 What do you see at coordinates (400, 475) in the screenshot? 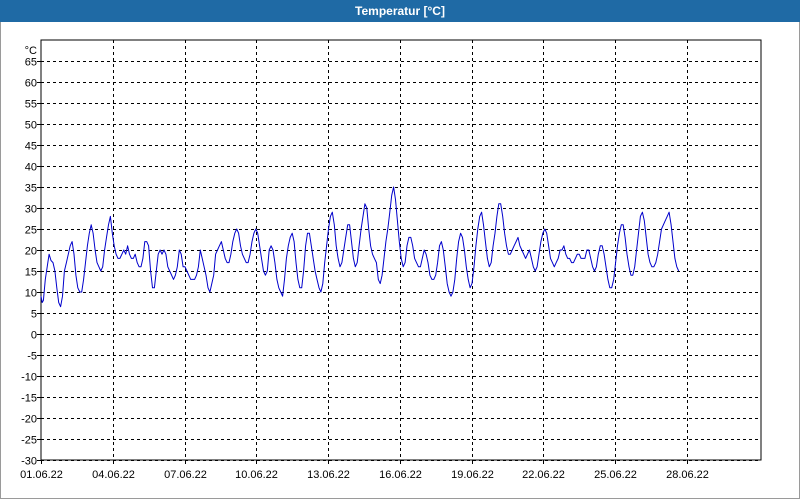
I see `x-tick-label: 16.06.22` at bounding box center [400, 475].